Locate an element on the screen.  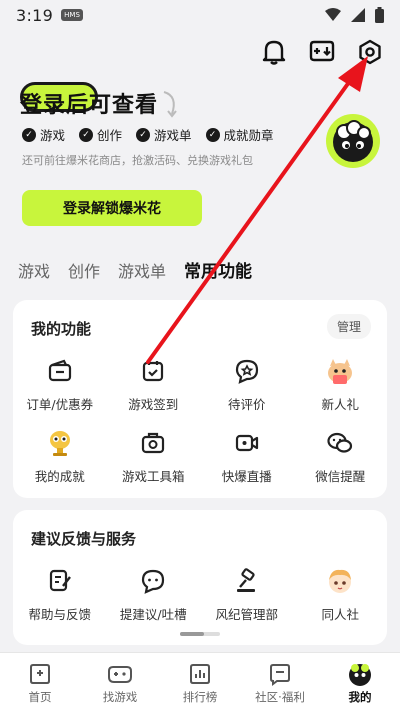
function-orders-coupons: 订单/优惠券 is located at coordinates (60, 392).